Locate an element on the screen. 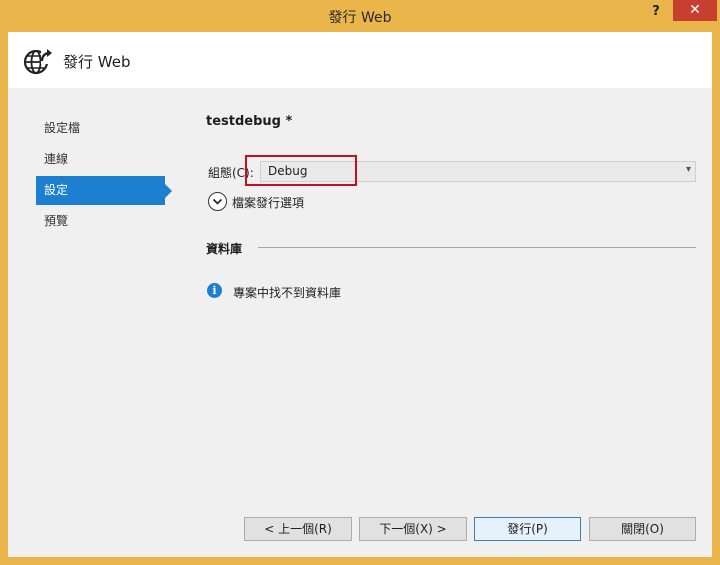  file-publish-options-label: 檔案發行選項 is located at coordinates (268, 202).